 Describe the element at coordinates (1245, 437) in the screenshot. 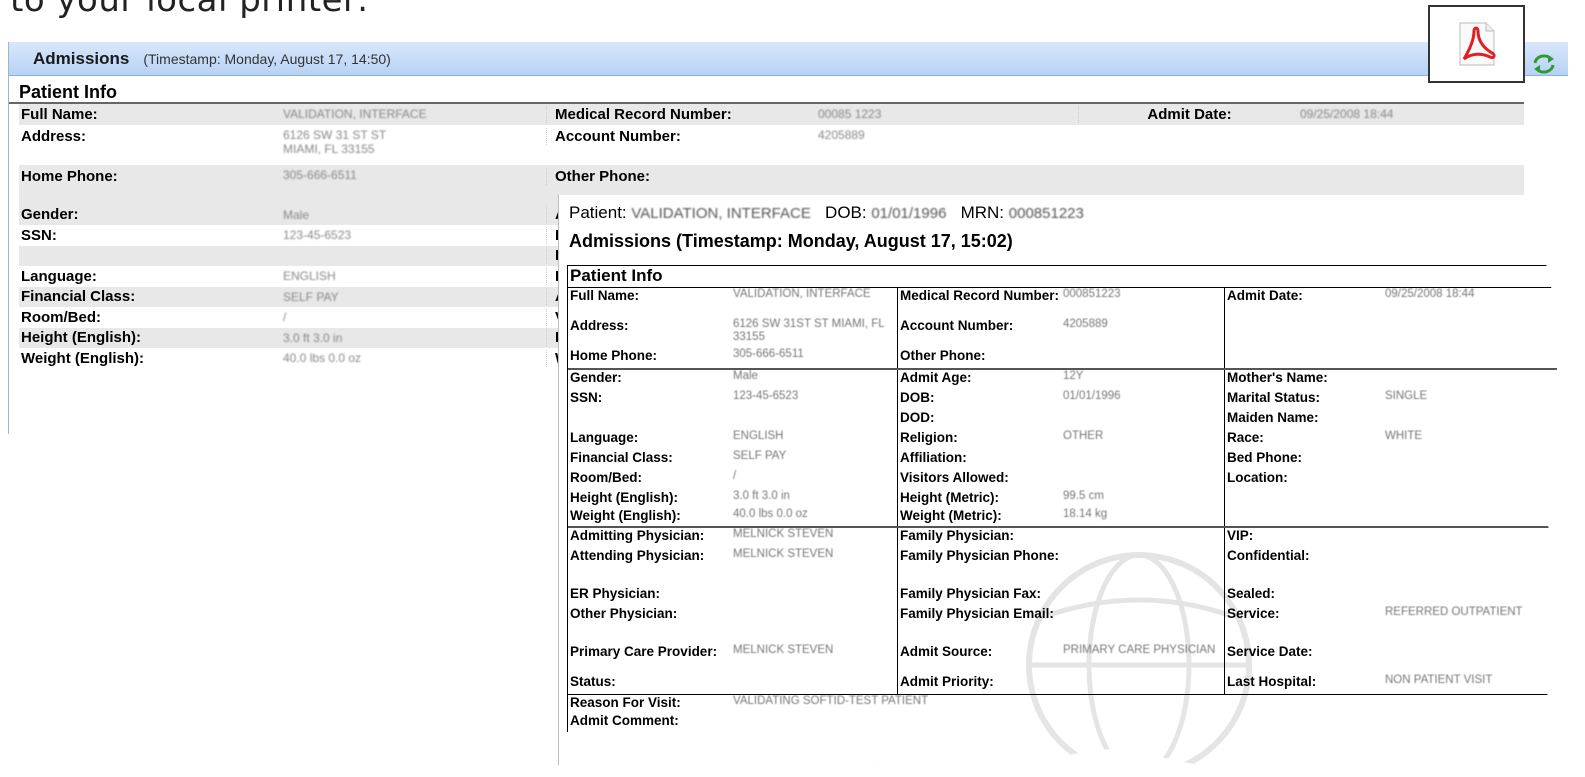

I see `print-field-label: Race:` at that location.